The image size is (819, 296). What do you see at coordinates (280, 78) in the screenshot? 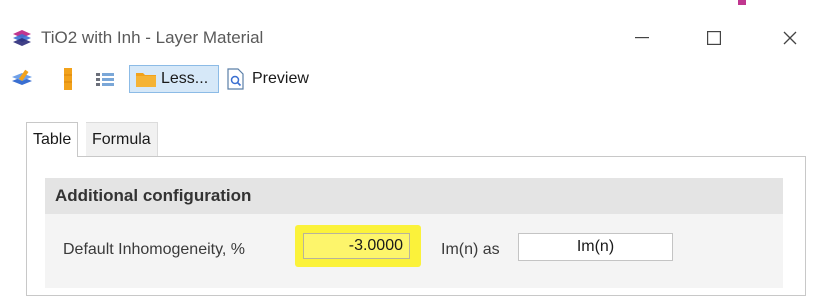
I see `preview-label: Preview` at bounding box center [280, 78].